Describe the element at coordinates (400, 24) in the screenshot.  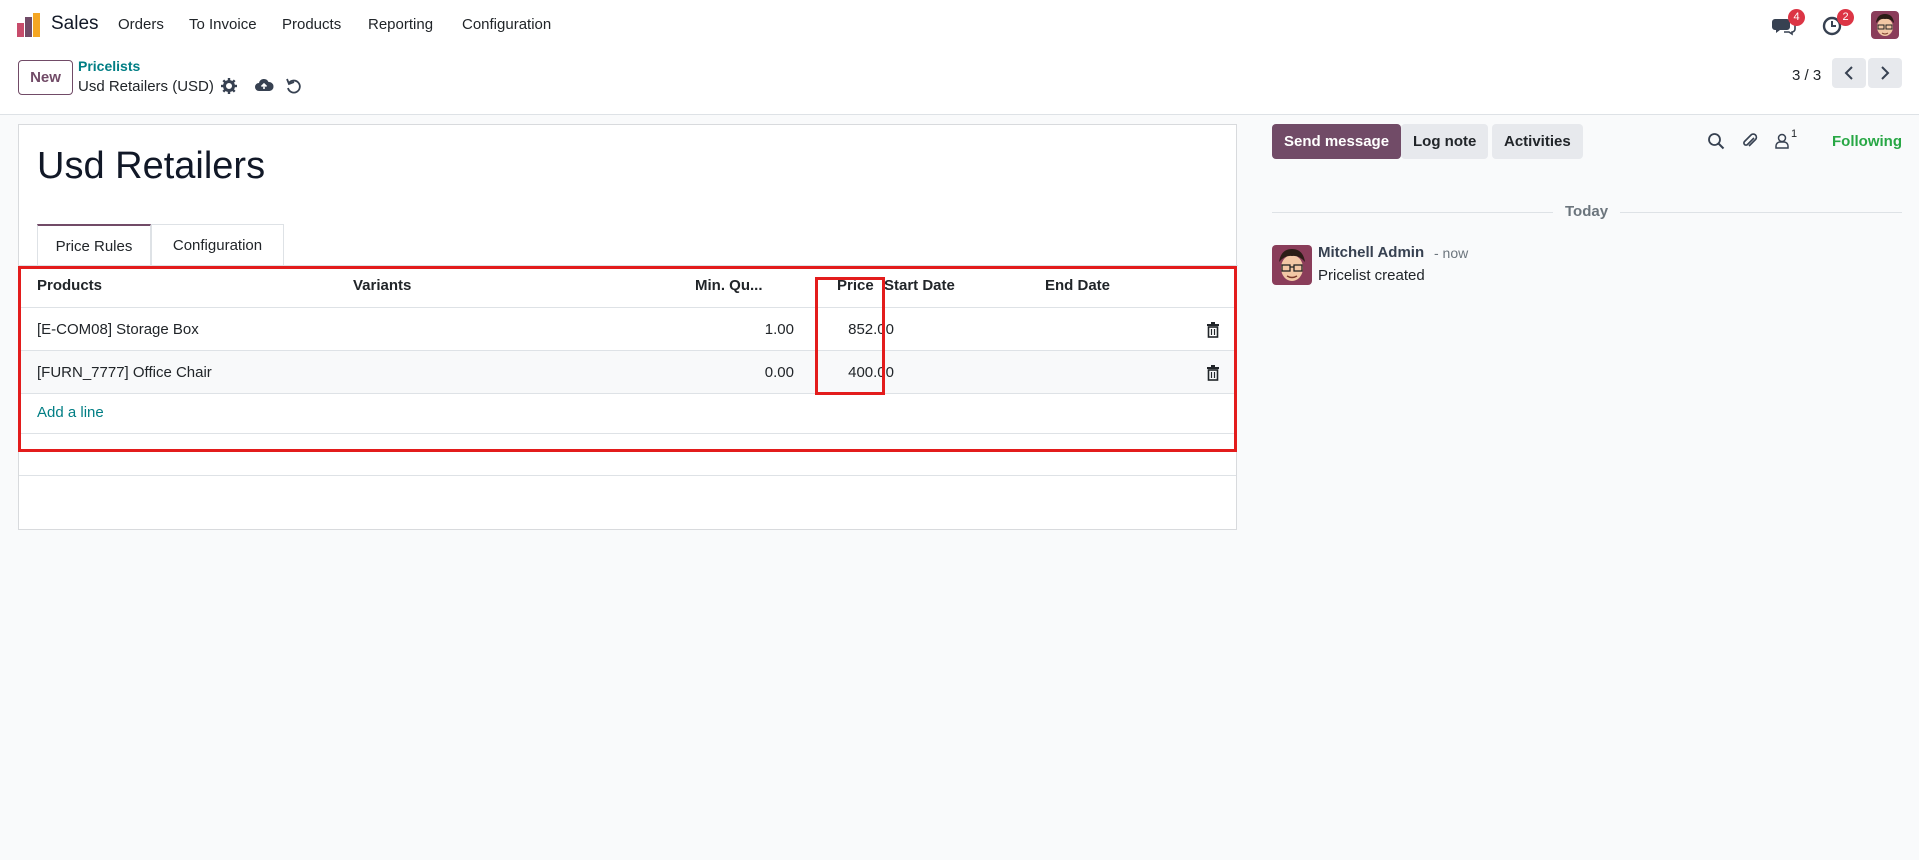
I see `menu-reporting: Reporting` at that location.